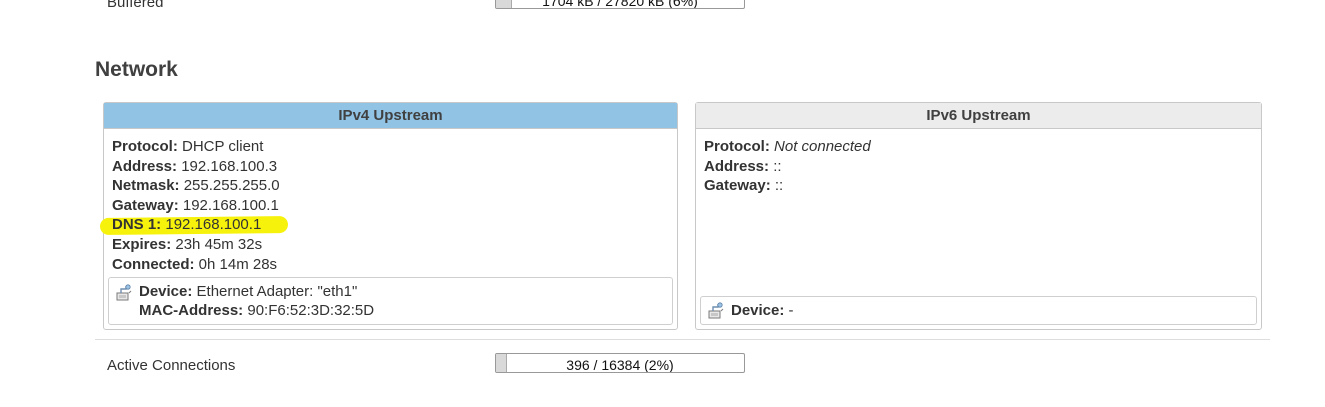 The height and width of the screenshot is (407, 1325). I want to click on buffered-label: Buffered, so click(135, 5).